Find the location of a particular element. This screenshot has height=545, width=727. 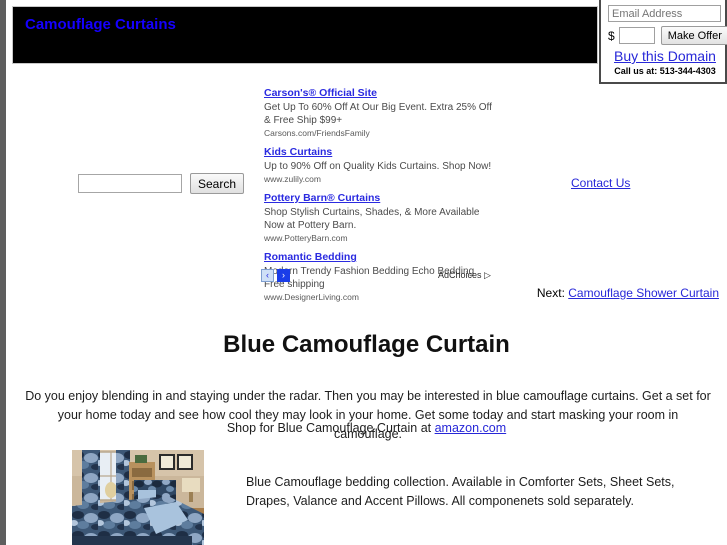

next-navigation: Next: Camouflage Shower Curtain is located at coordinates (628, 293).